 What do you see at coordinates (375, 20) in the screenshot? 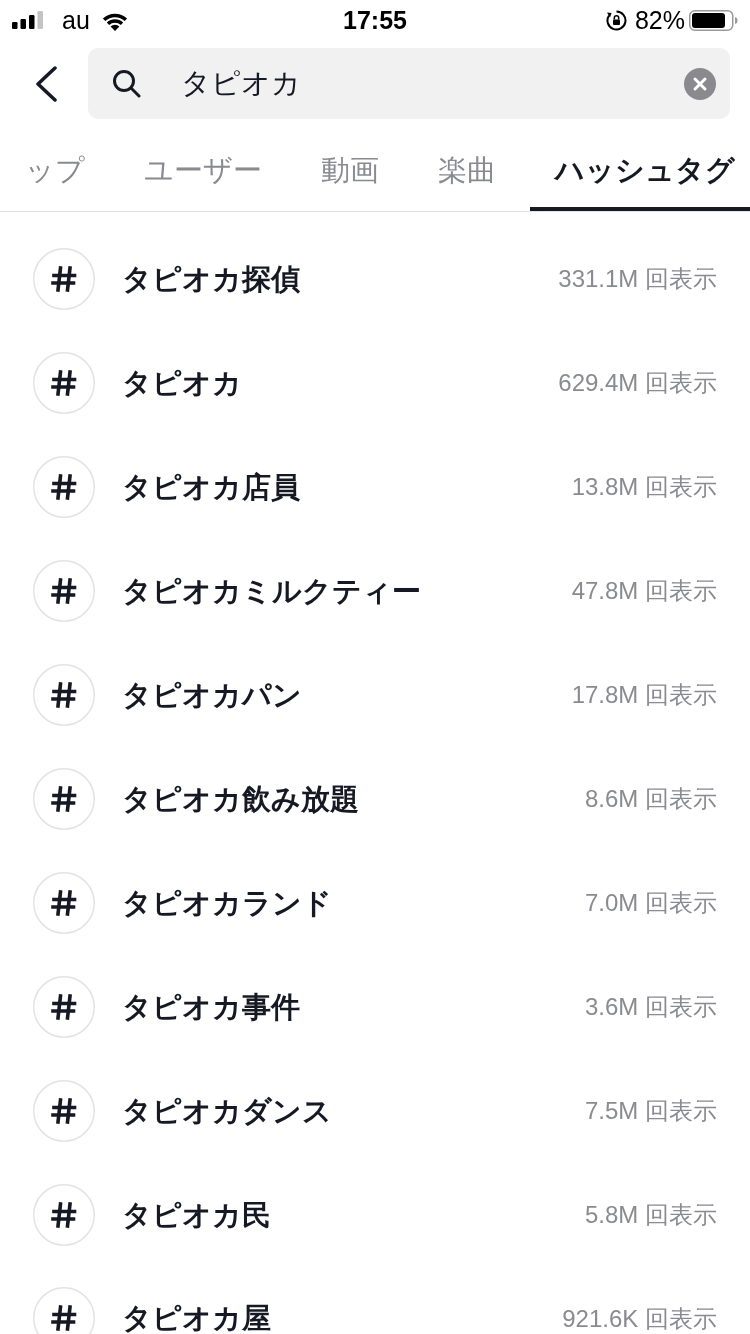
I see `clock-time: 17:55` at bounding box center [375, 20].